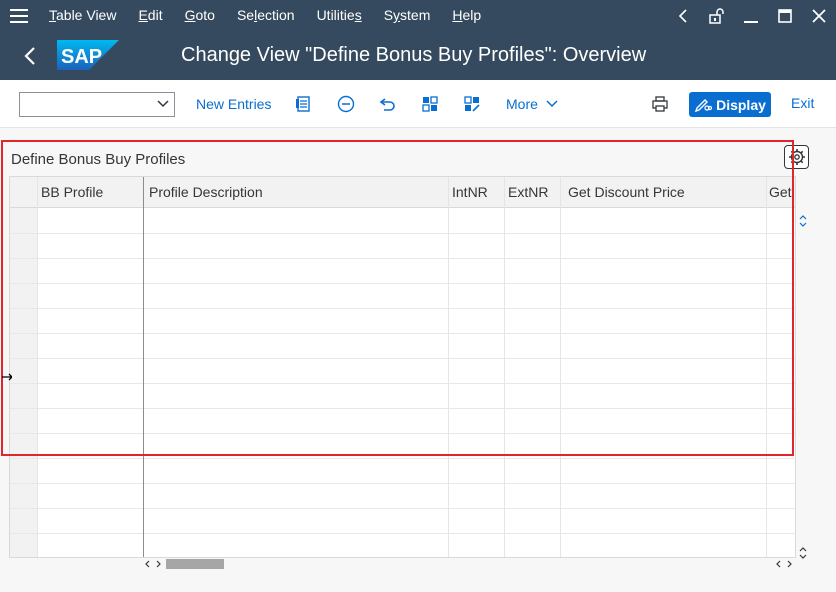 The width and height of the screenshot is (836, 592). I want to click on menu-system: System, so click(407, 15).